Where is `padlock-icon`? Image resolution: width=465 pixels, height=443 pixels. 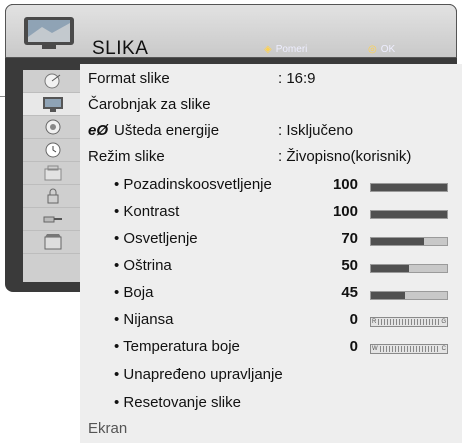
padlock-icon is located at coordinates (53, 196).